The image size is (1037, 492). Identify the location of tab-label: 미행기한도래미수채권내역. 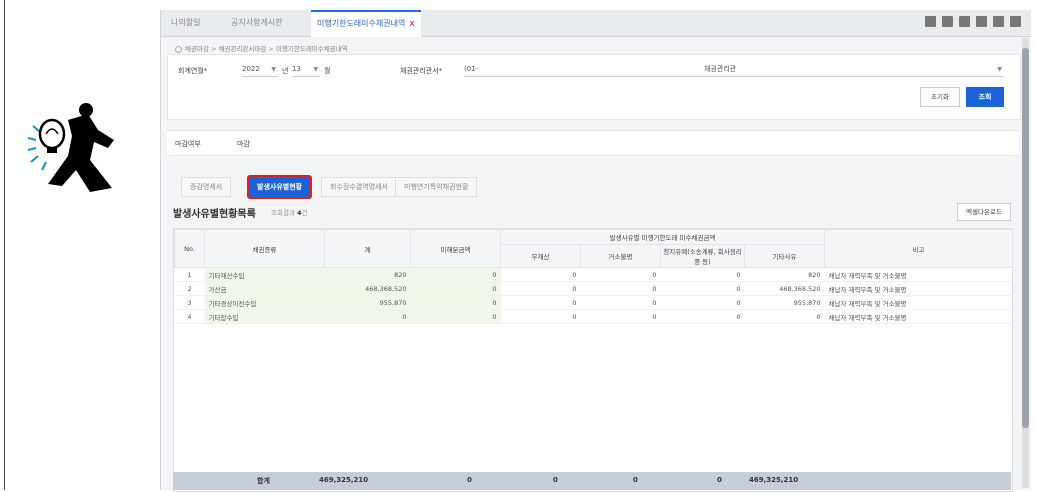
(361, 23).